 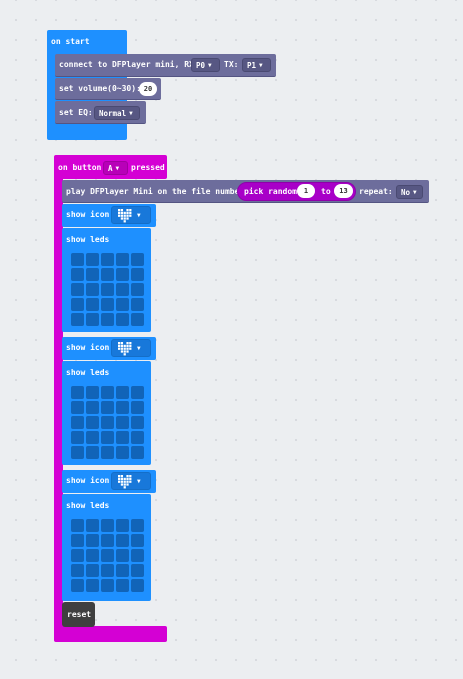 What do you see at coordinates (306, 191) in the screenshot?
I see `random-from-input: 1` at bounding box center [306, 191].